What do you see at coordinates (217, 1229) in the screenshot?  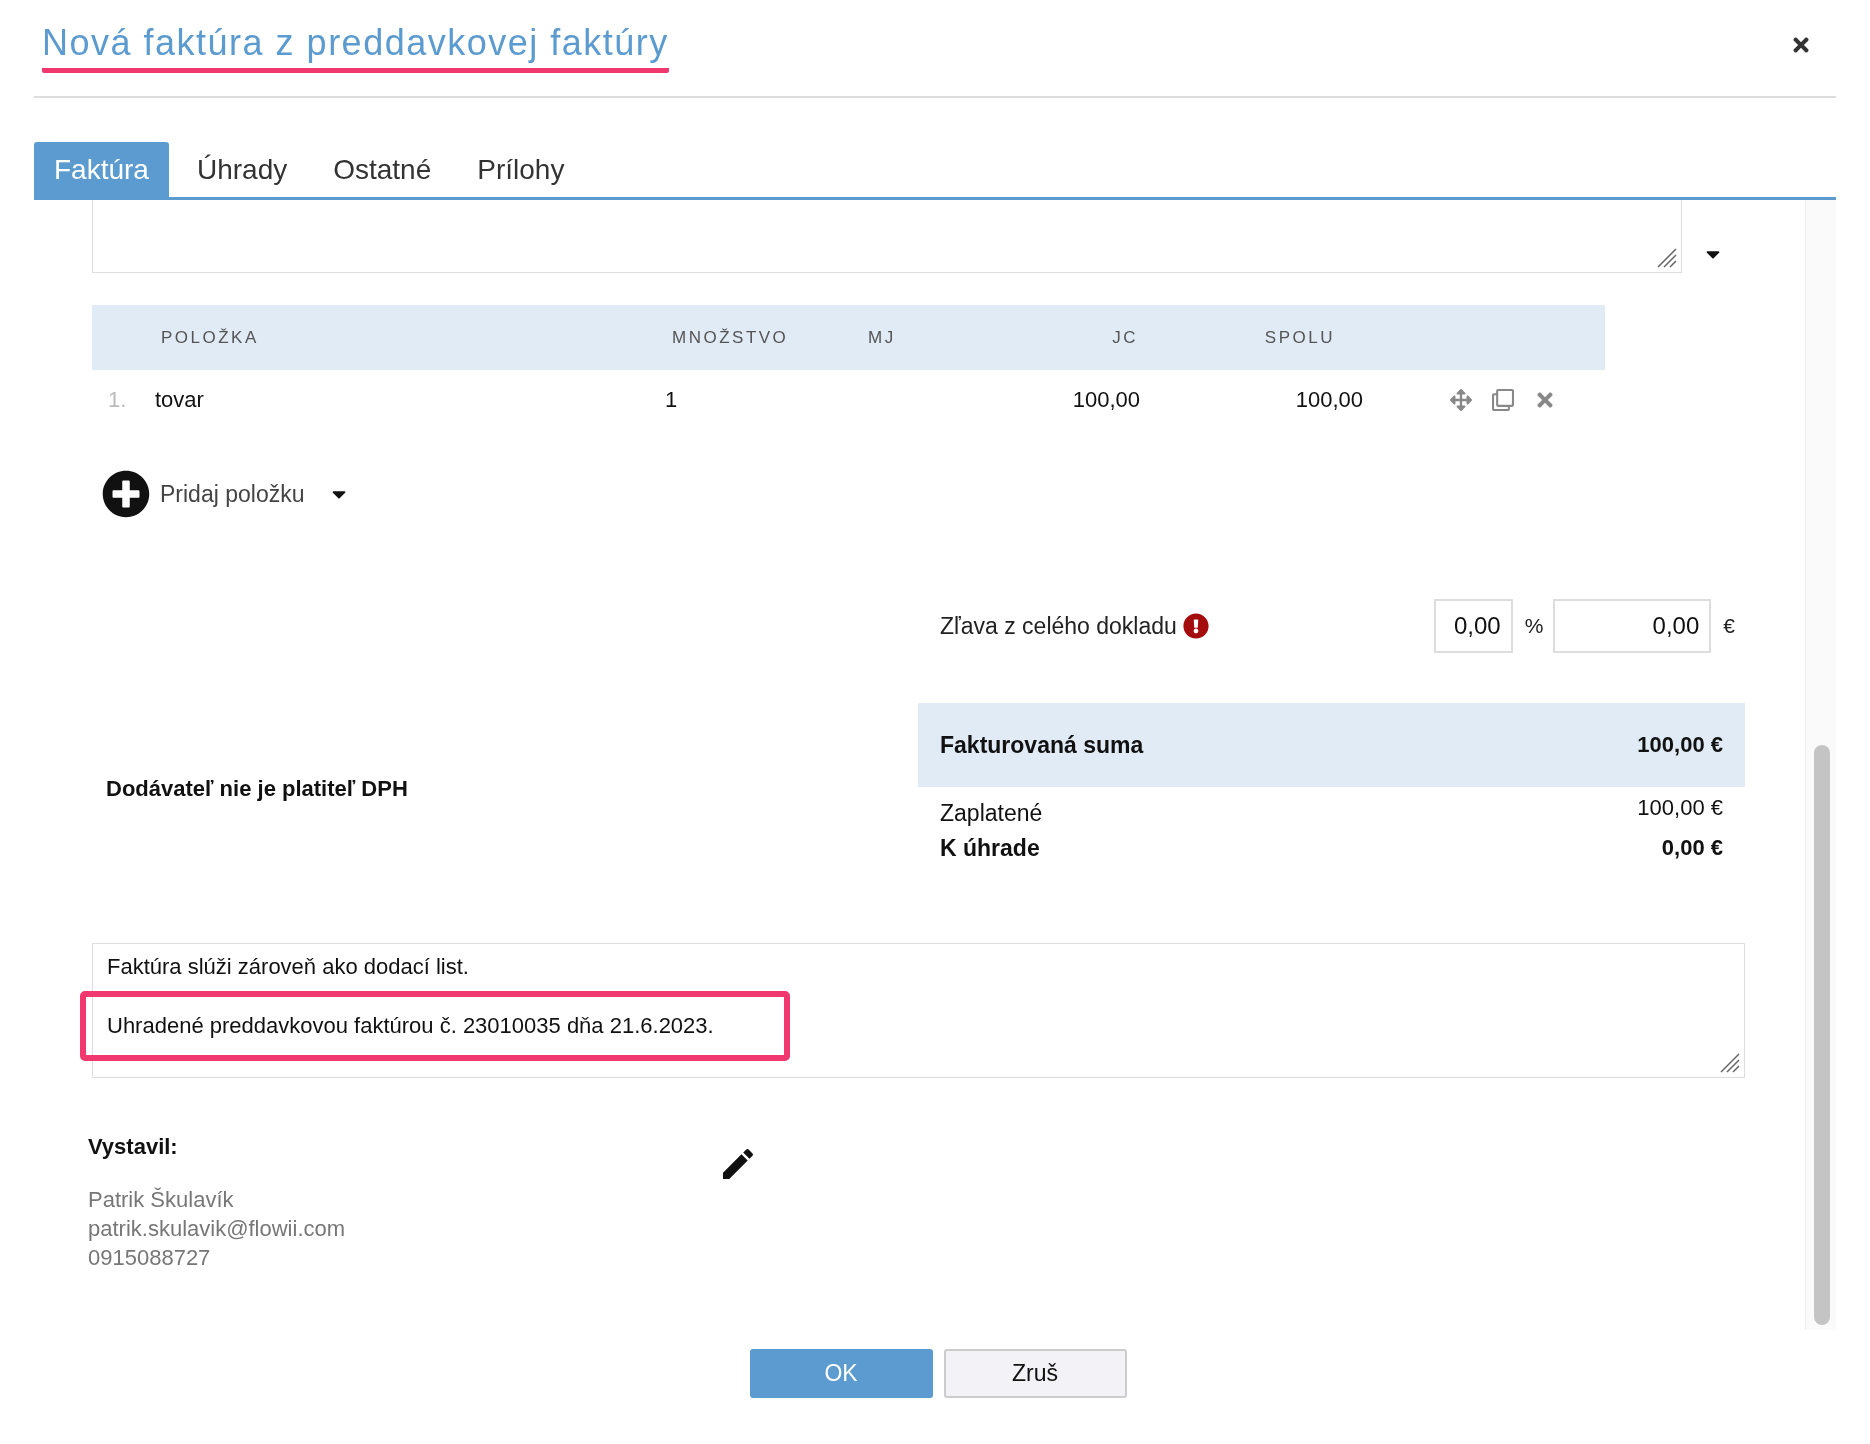 I see `issuer-detail: patrik.skulavik@flowii.com` at bounding box center [217, 1229].